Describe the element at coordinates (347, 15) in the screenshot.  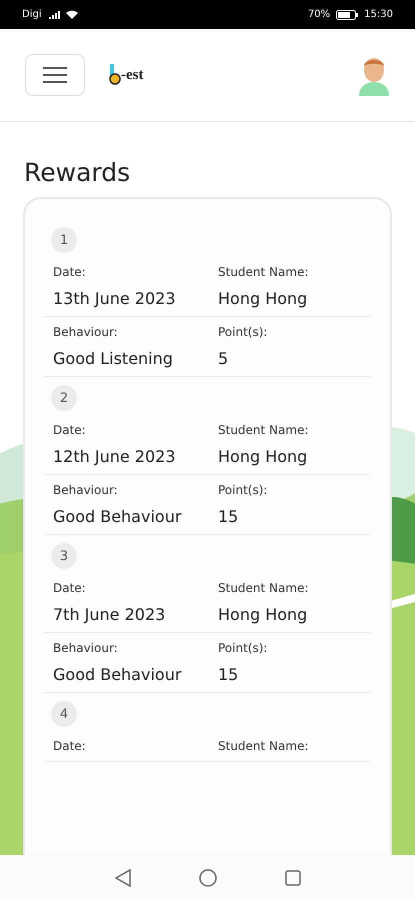
I see `battery-icon` at that location.